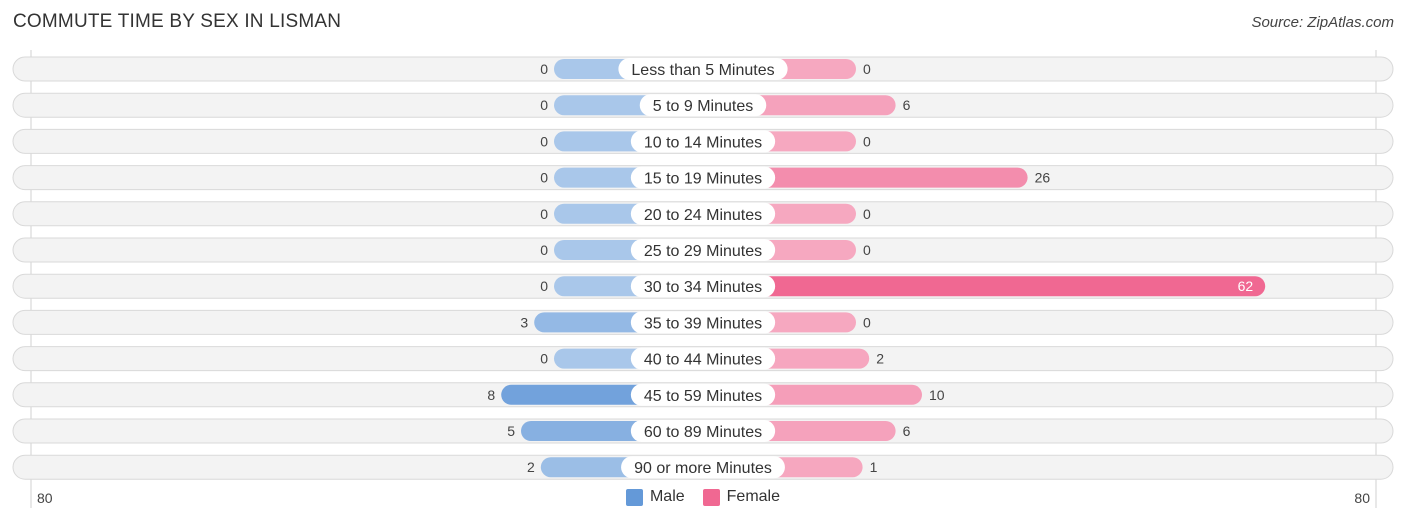  What do you see at coordinates (753, 496) in the screenshot?
I see `legend-female-label: Female` at bounding box center [753, 496].